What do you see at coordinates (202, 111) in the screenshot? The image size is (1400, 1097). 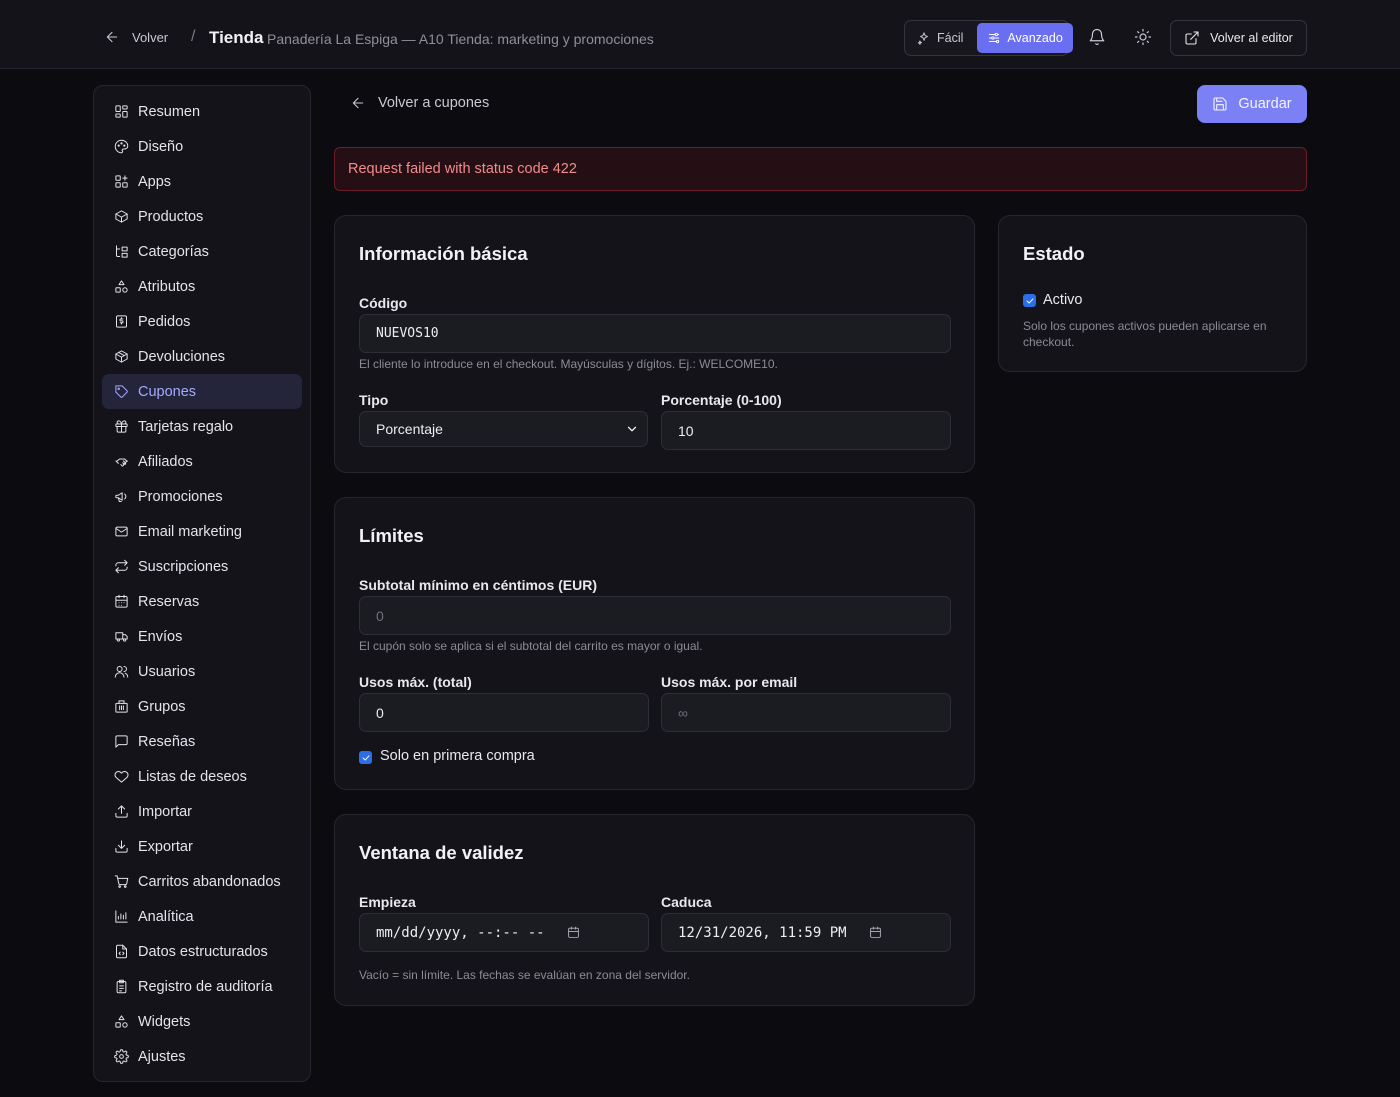 I see `sidebar-item-resumen: Resumen` at bounding box center [202, 111].